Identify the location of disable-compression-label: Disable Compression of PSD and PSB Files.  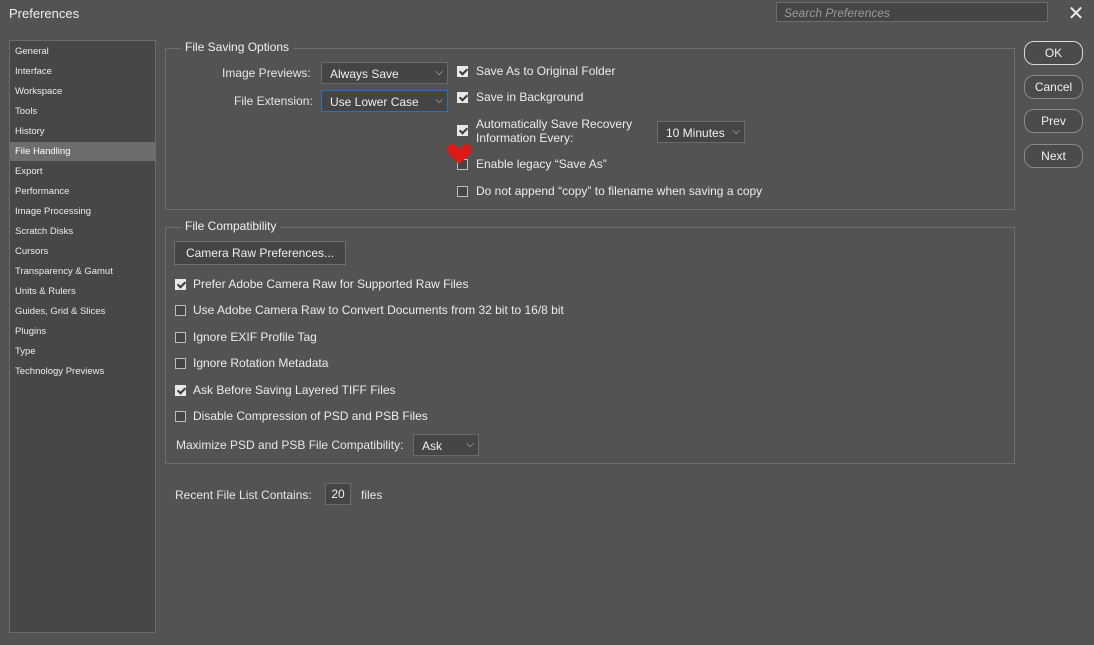
(310, 416).